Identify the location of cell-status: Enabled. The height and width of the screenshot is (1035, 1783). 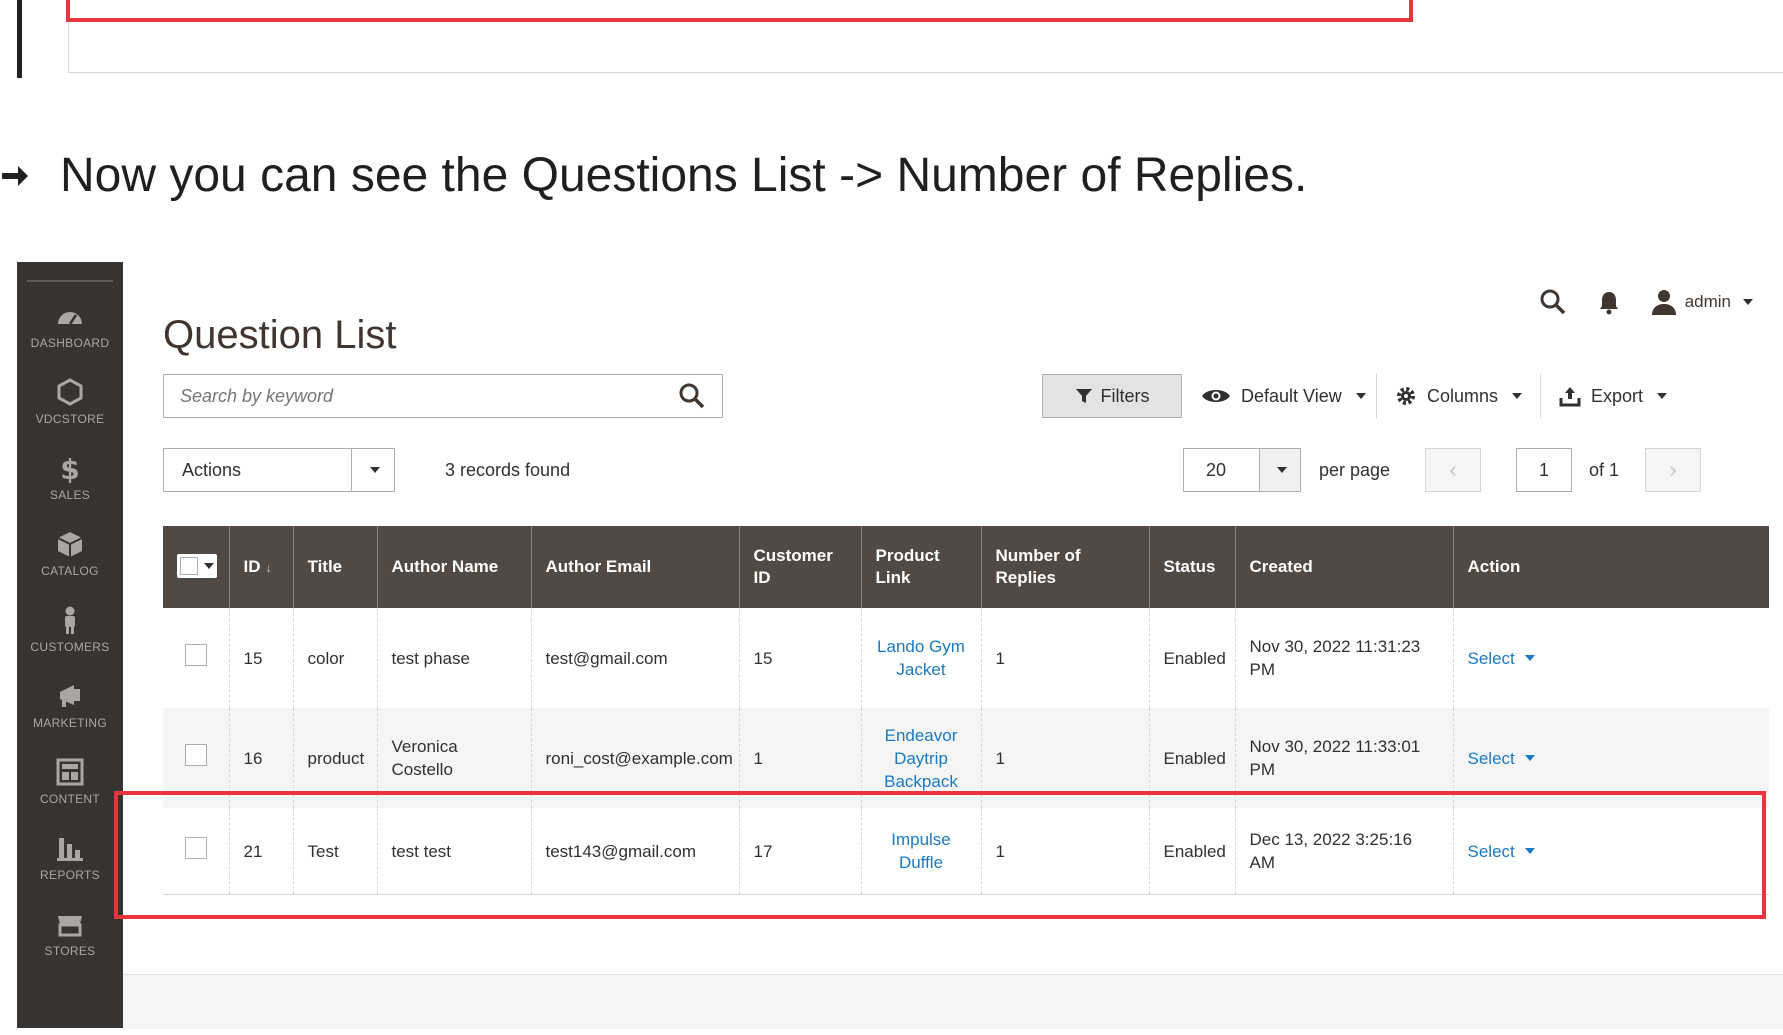
(1192, 658).